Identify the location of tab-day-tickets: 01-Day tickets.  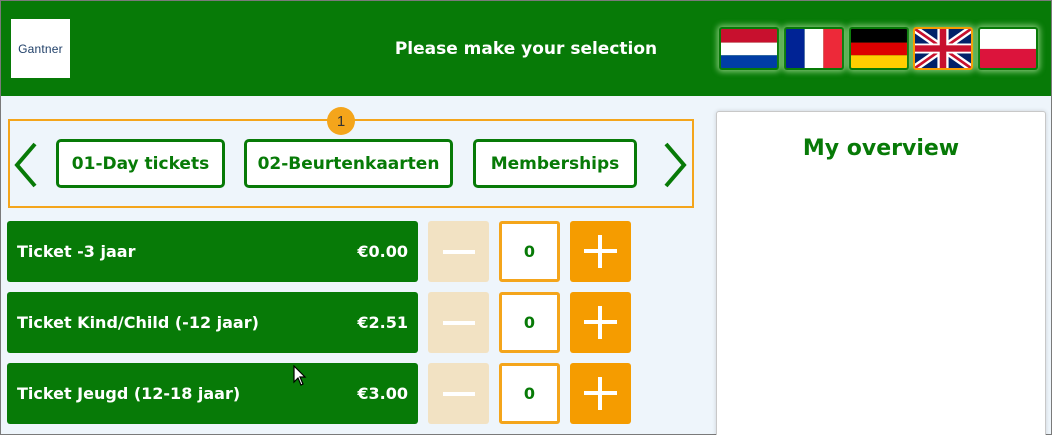
(140, 163).